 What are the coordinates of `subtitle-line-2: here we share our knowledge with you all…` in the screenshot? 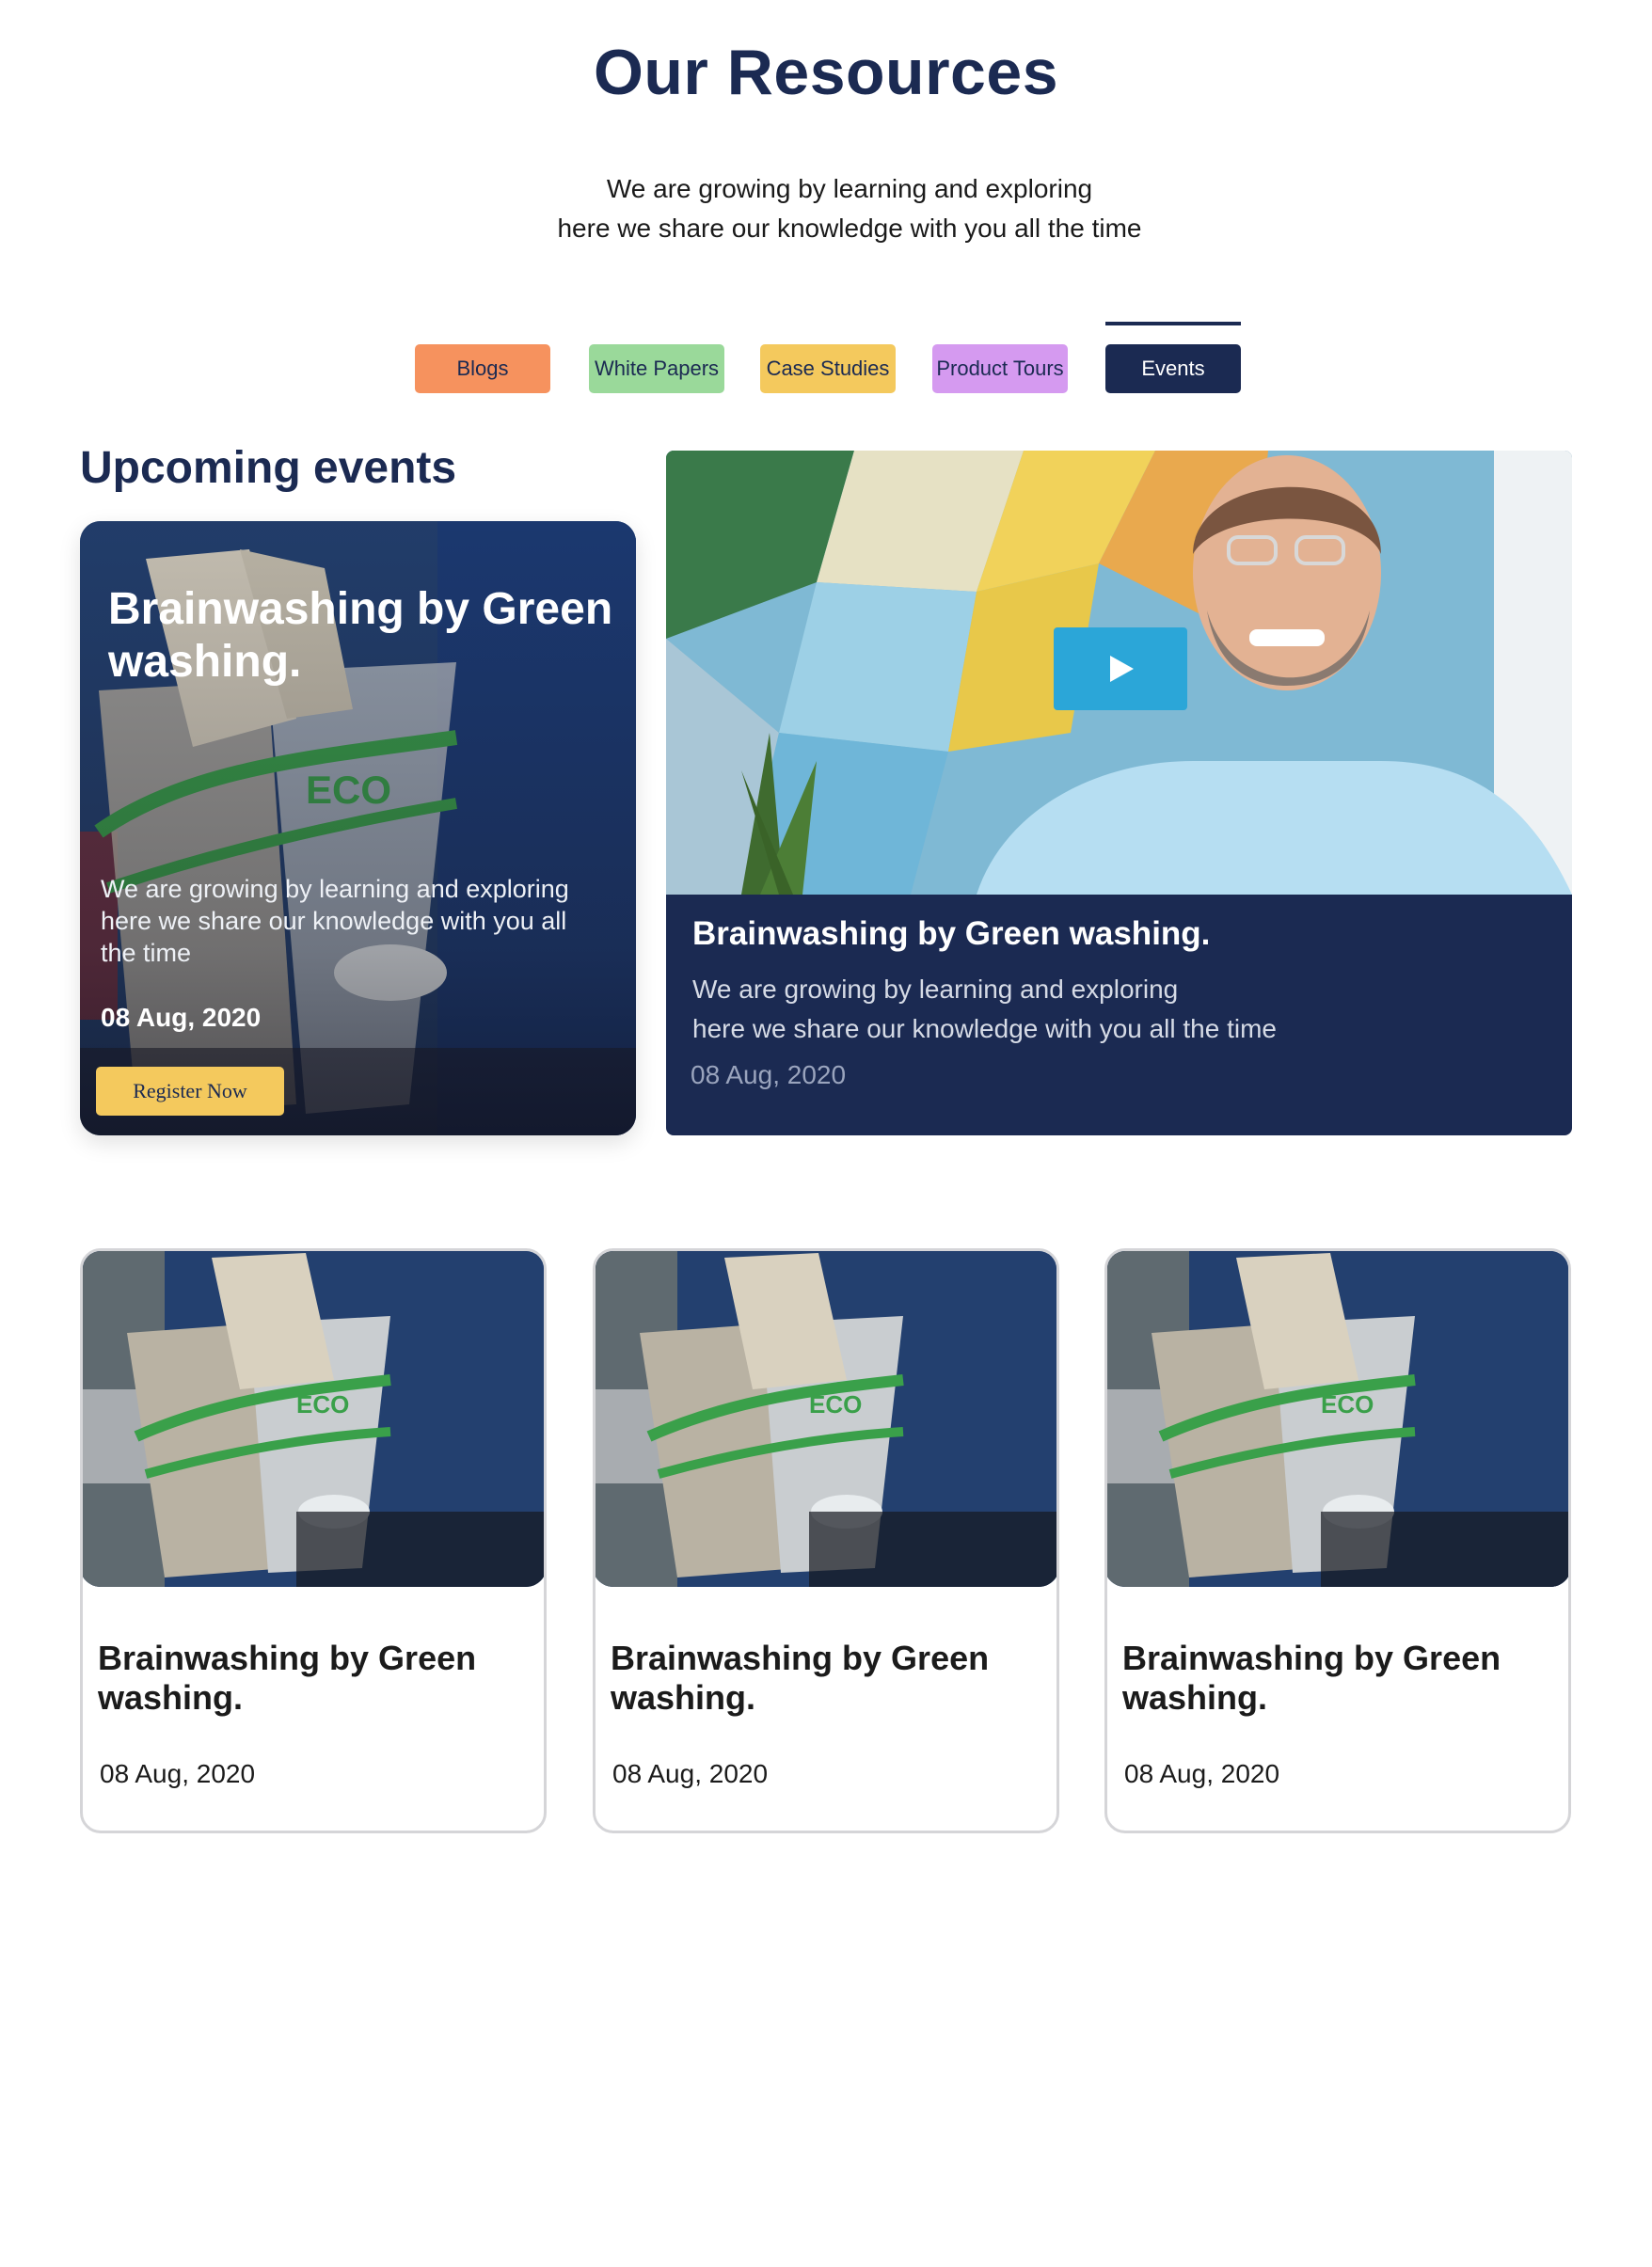 It's located at (849, 229).